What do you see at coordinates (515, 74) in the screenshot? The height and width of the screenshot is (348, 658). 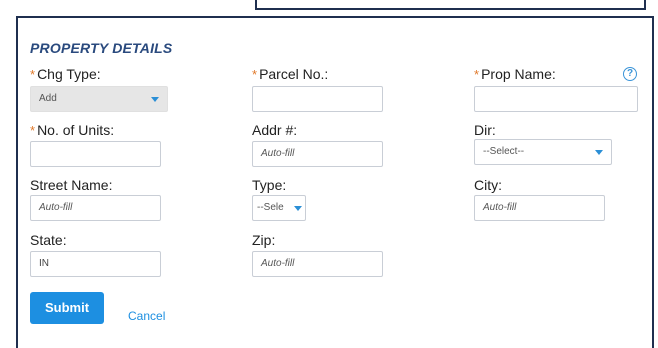 I see `prop-name-label: * Prop Name:` at bounding box center [515, 74].